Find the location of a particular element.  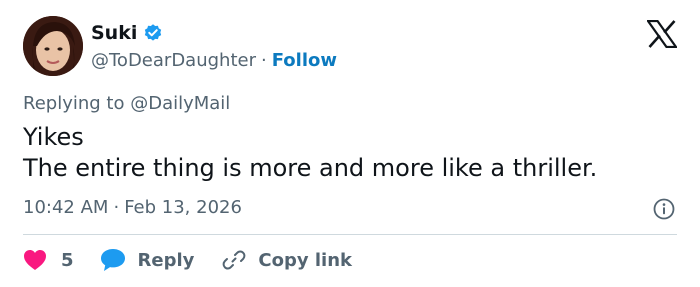

tweet-timestamp: 10:42 AM · Feb 13, 2026 is located at coordinates (132, 207).